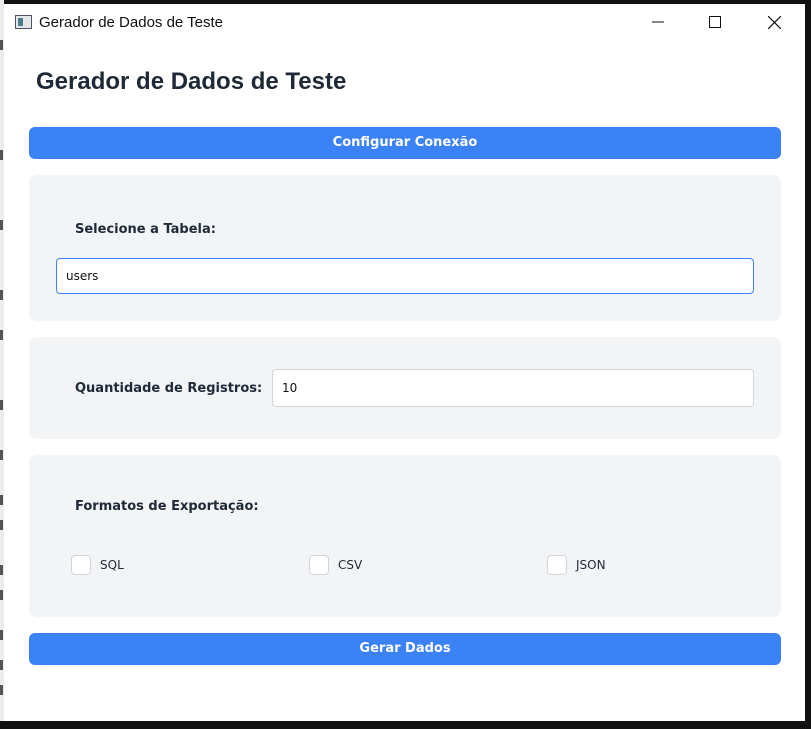  I want to click on format-sql-checkbox: SQL, so click(97, 565).